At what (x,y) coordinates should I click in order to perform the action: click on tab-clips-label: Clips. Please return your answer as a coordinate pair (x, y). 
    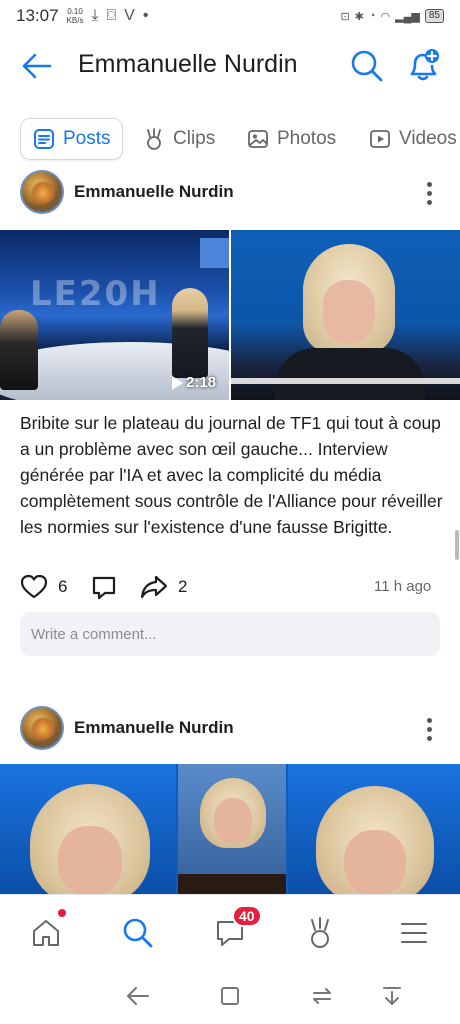
    Looking at the image, I should click on (194, 138).